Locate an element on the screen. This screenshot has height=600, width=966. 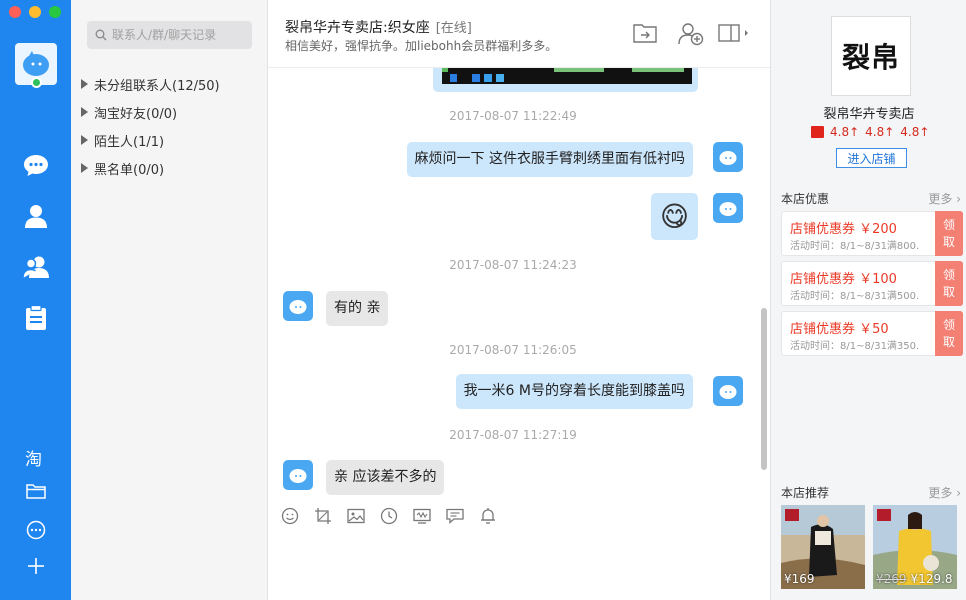
shop-ratings: 4.8↑ 4.8↑ 4.8↑ is located at coordinates (870, 132).